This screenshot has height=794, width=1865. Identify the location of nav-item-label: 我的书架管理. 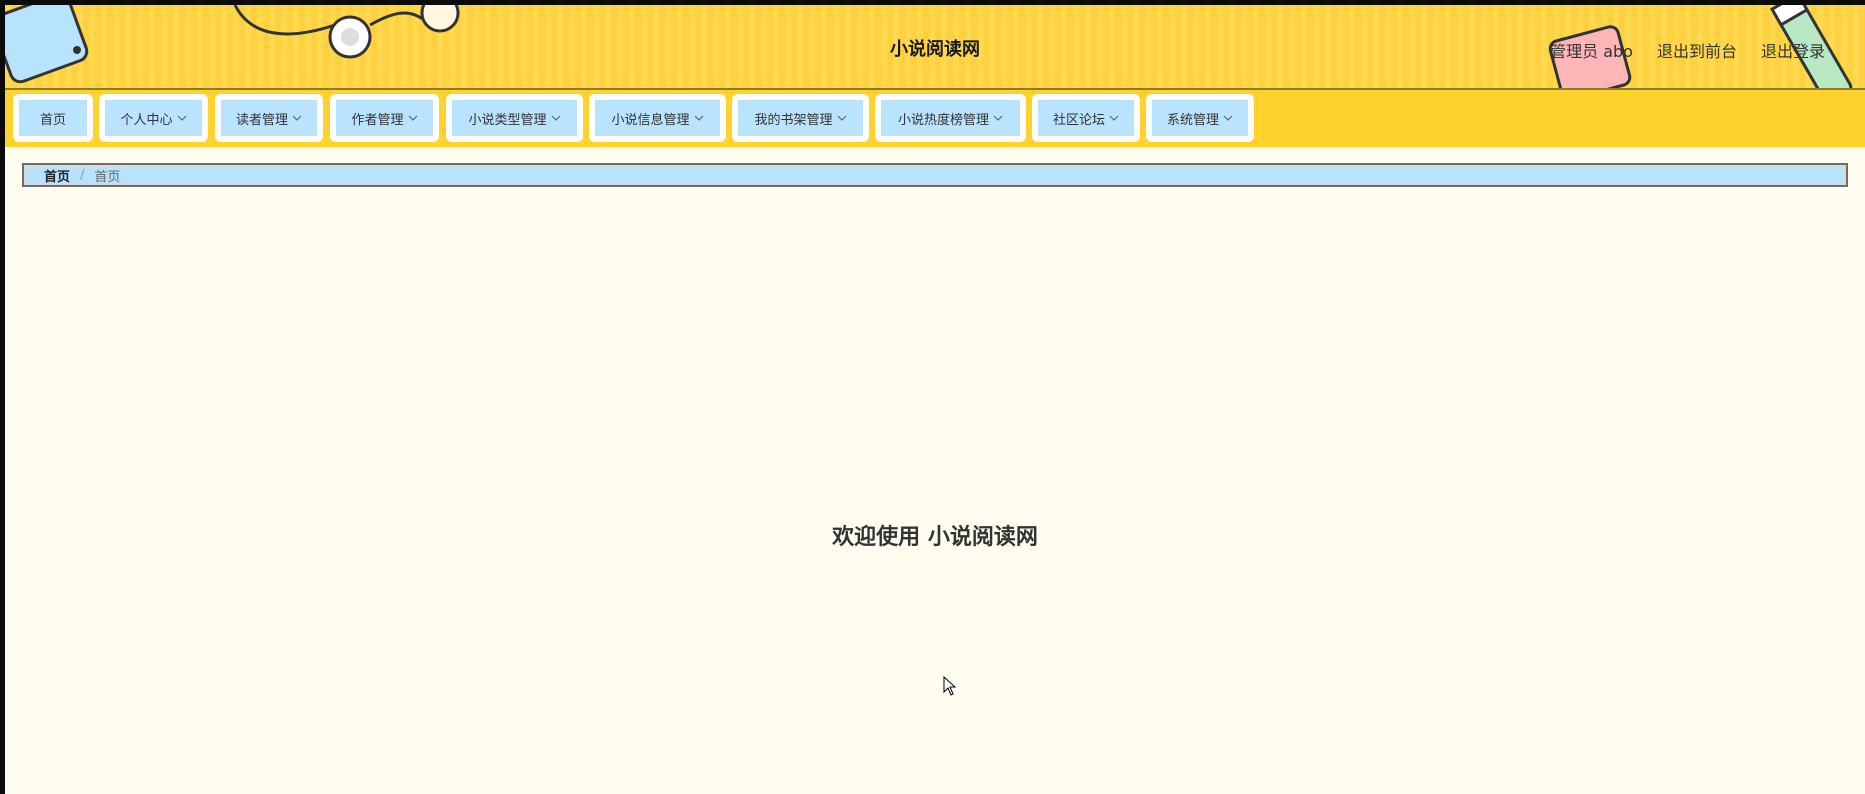
(793, 120).